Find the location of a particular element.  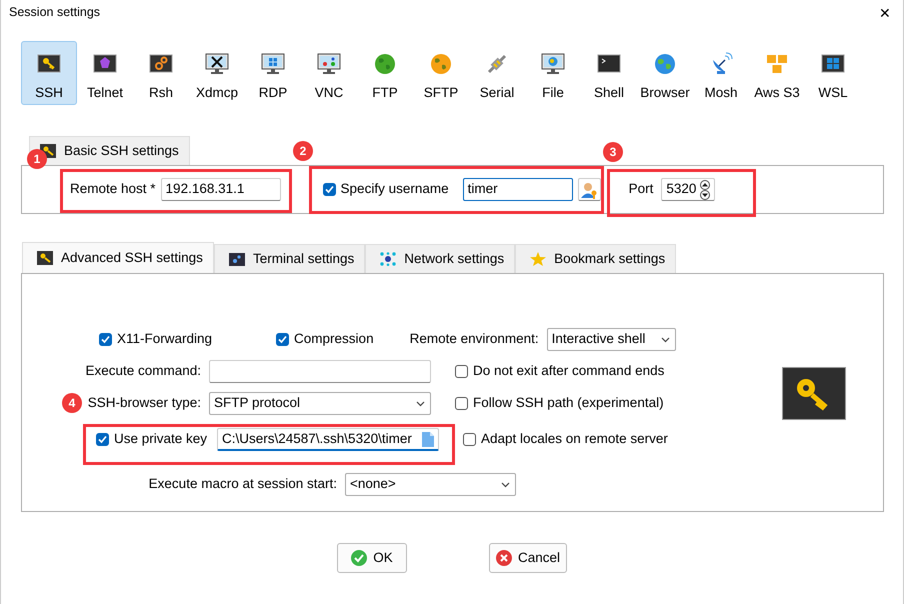

spin-arrows-icon is located at coordinates (705, 190).